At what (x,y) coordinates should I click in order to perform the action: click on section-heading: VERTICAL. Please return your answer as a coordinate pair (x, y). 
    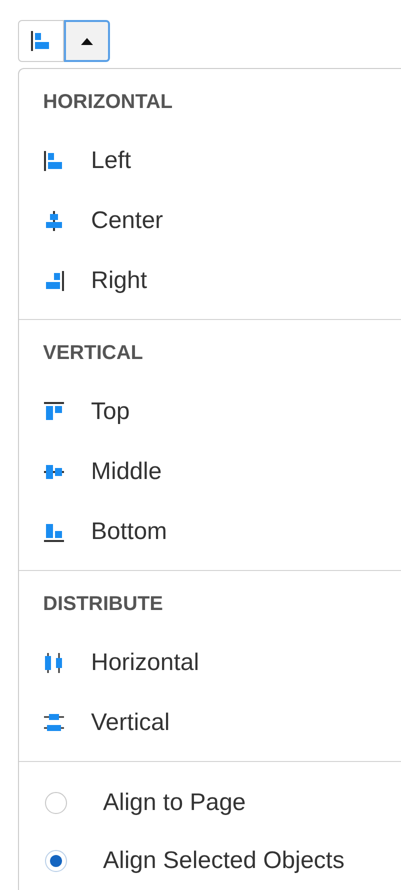
    Looking at the image, I should click on (93, 353).